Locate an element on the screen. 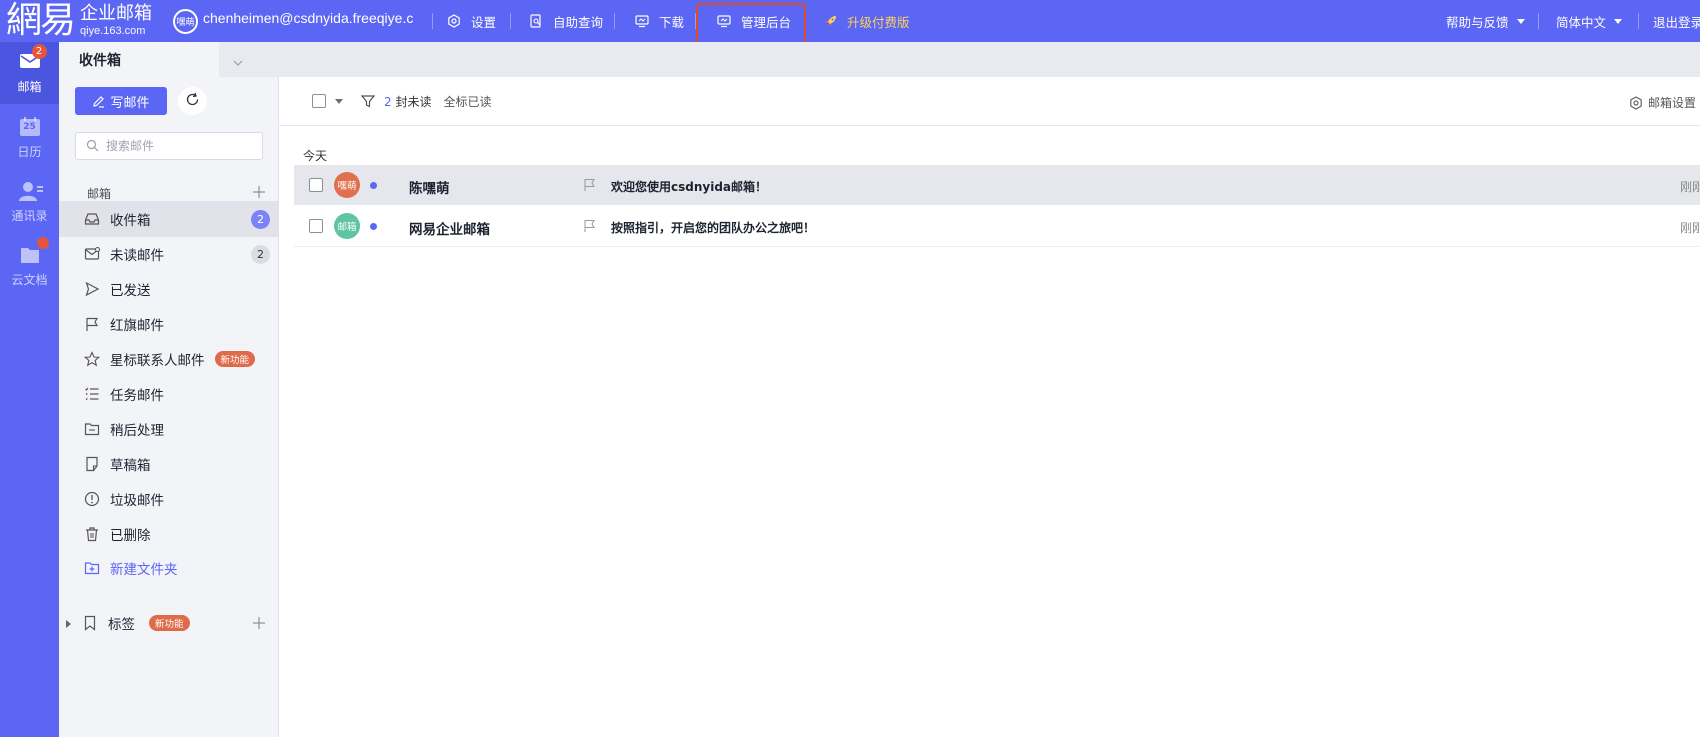 The image size is (1700, 737). inbox-icon is located at coordinates (92, 219).